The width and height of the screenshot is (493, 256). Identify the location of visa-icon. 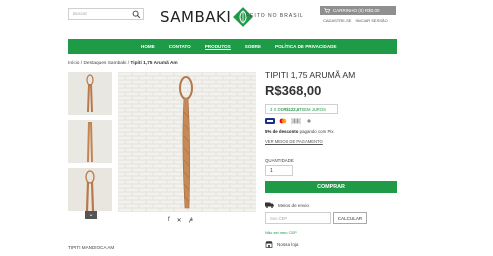
(270, 121).